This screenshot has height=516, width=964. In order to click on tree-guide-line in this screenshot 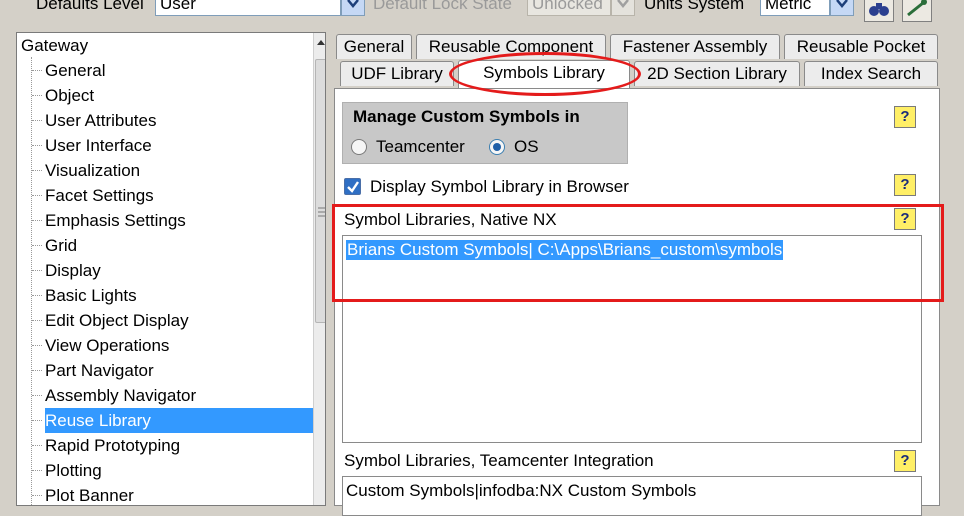, I will do `click(31, 281)`.